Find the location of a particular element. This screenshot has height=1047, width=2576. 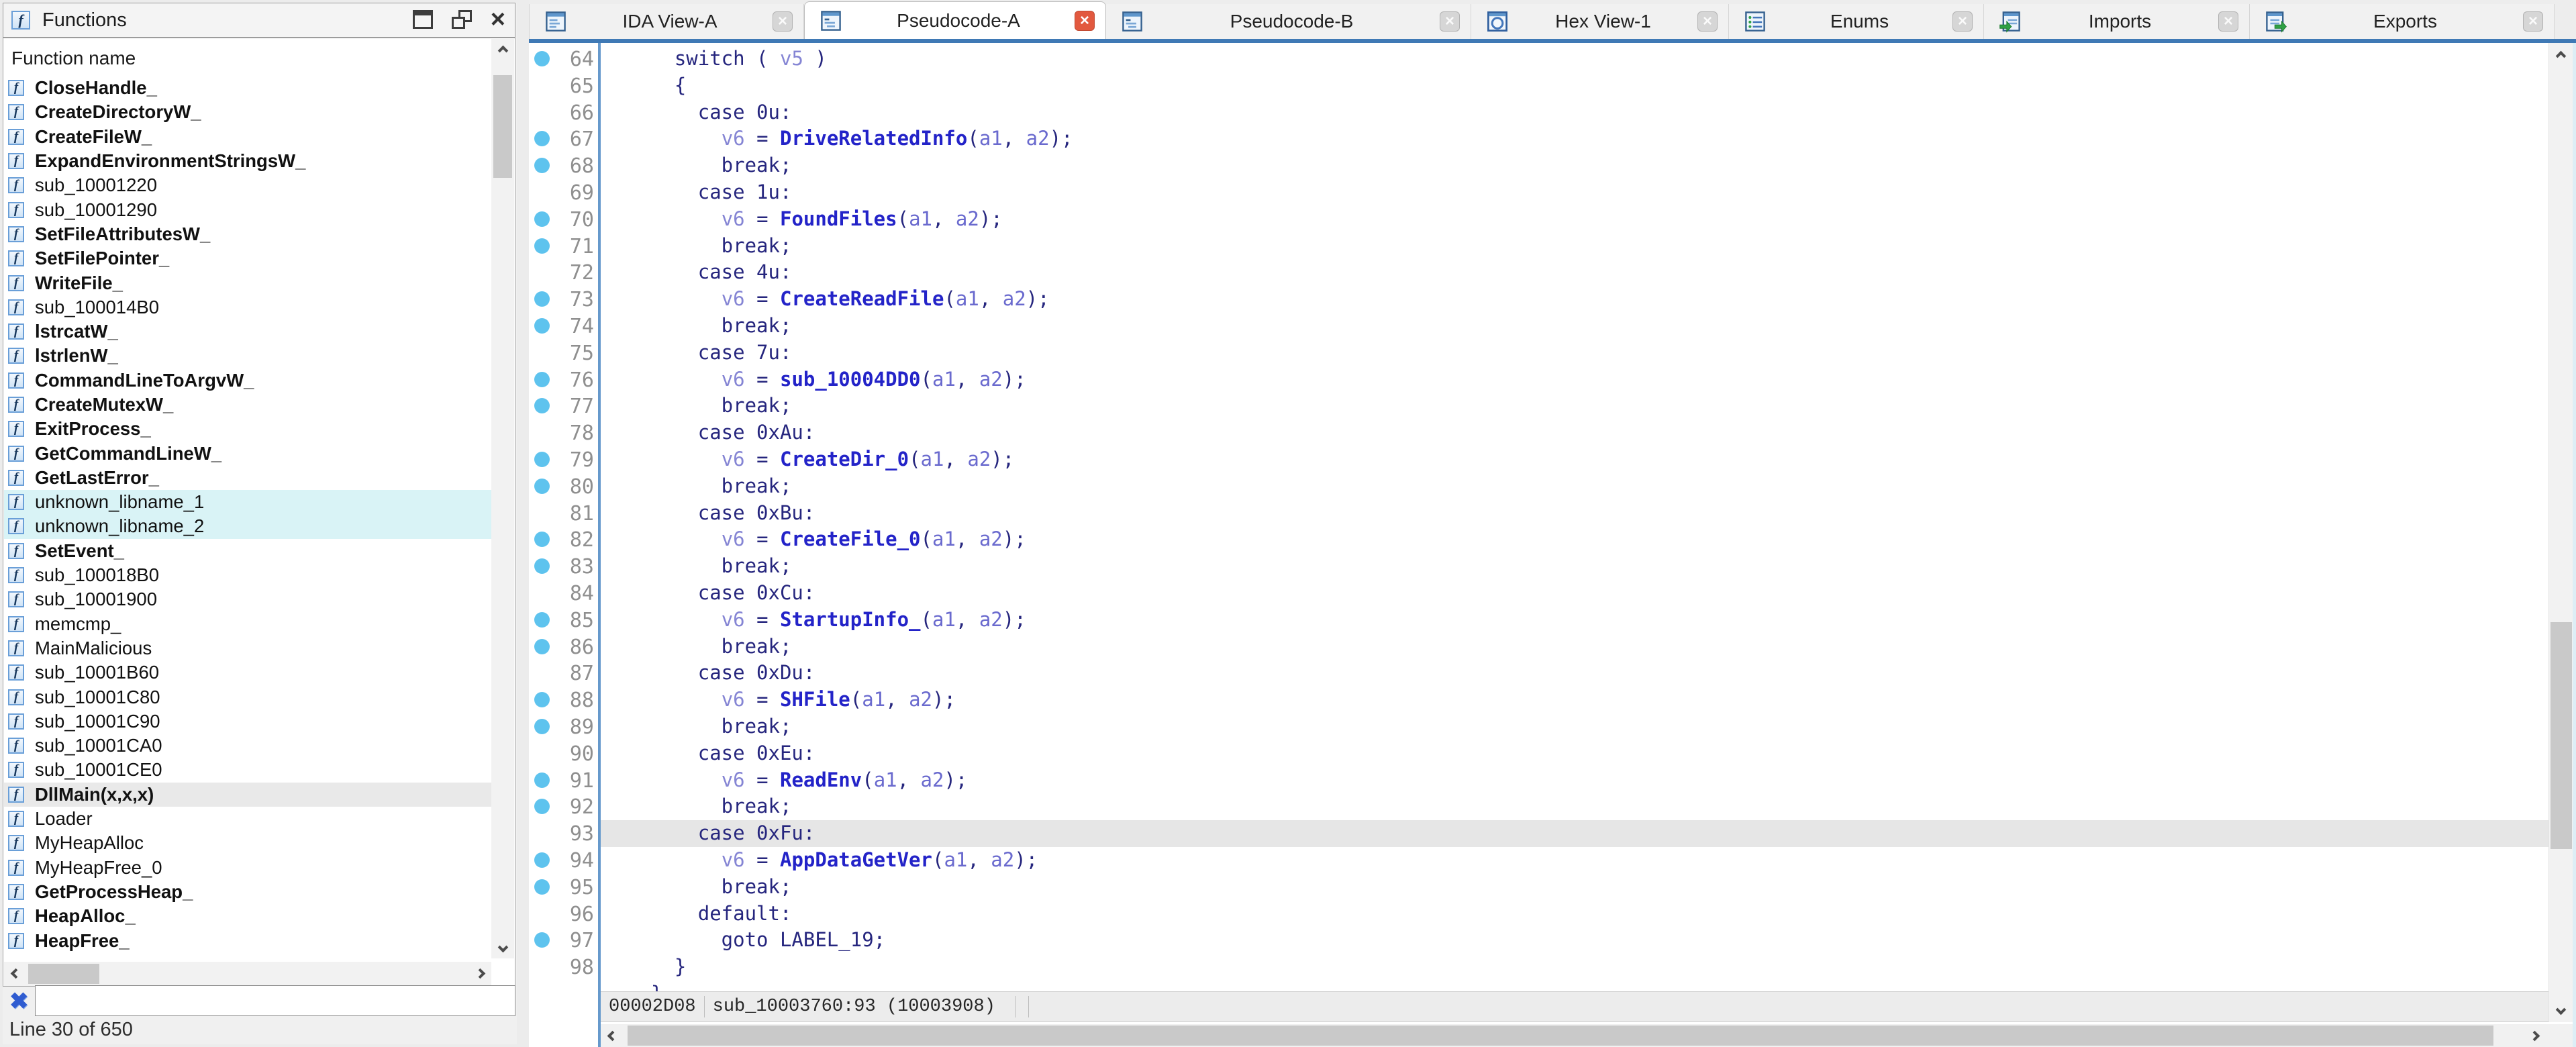

scroll-up-icon is located at coordinates (2560, 55).